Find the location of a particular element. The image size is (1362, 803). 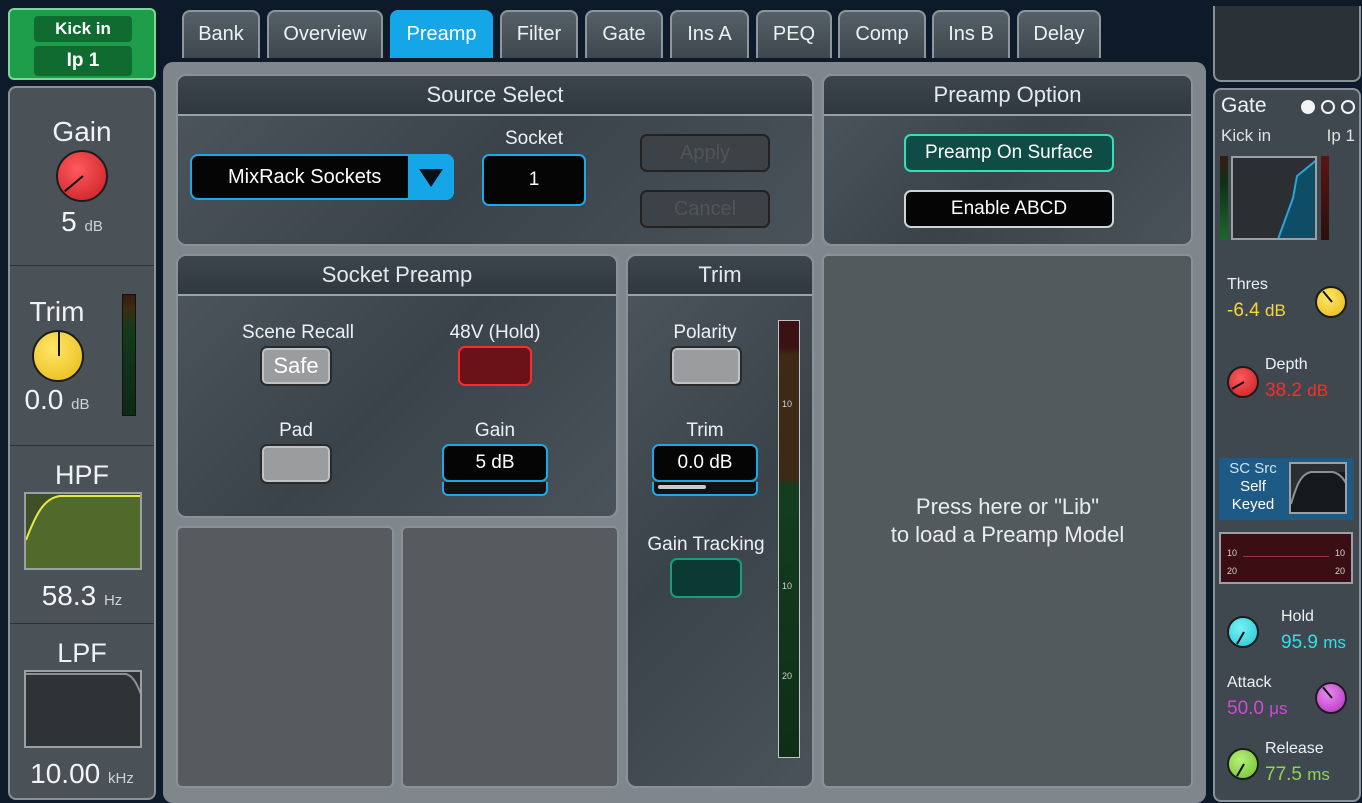

gain-section: Gain 5 dB is located at coordinates (82, 177).